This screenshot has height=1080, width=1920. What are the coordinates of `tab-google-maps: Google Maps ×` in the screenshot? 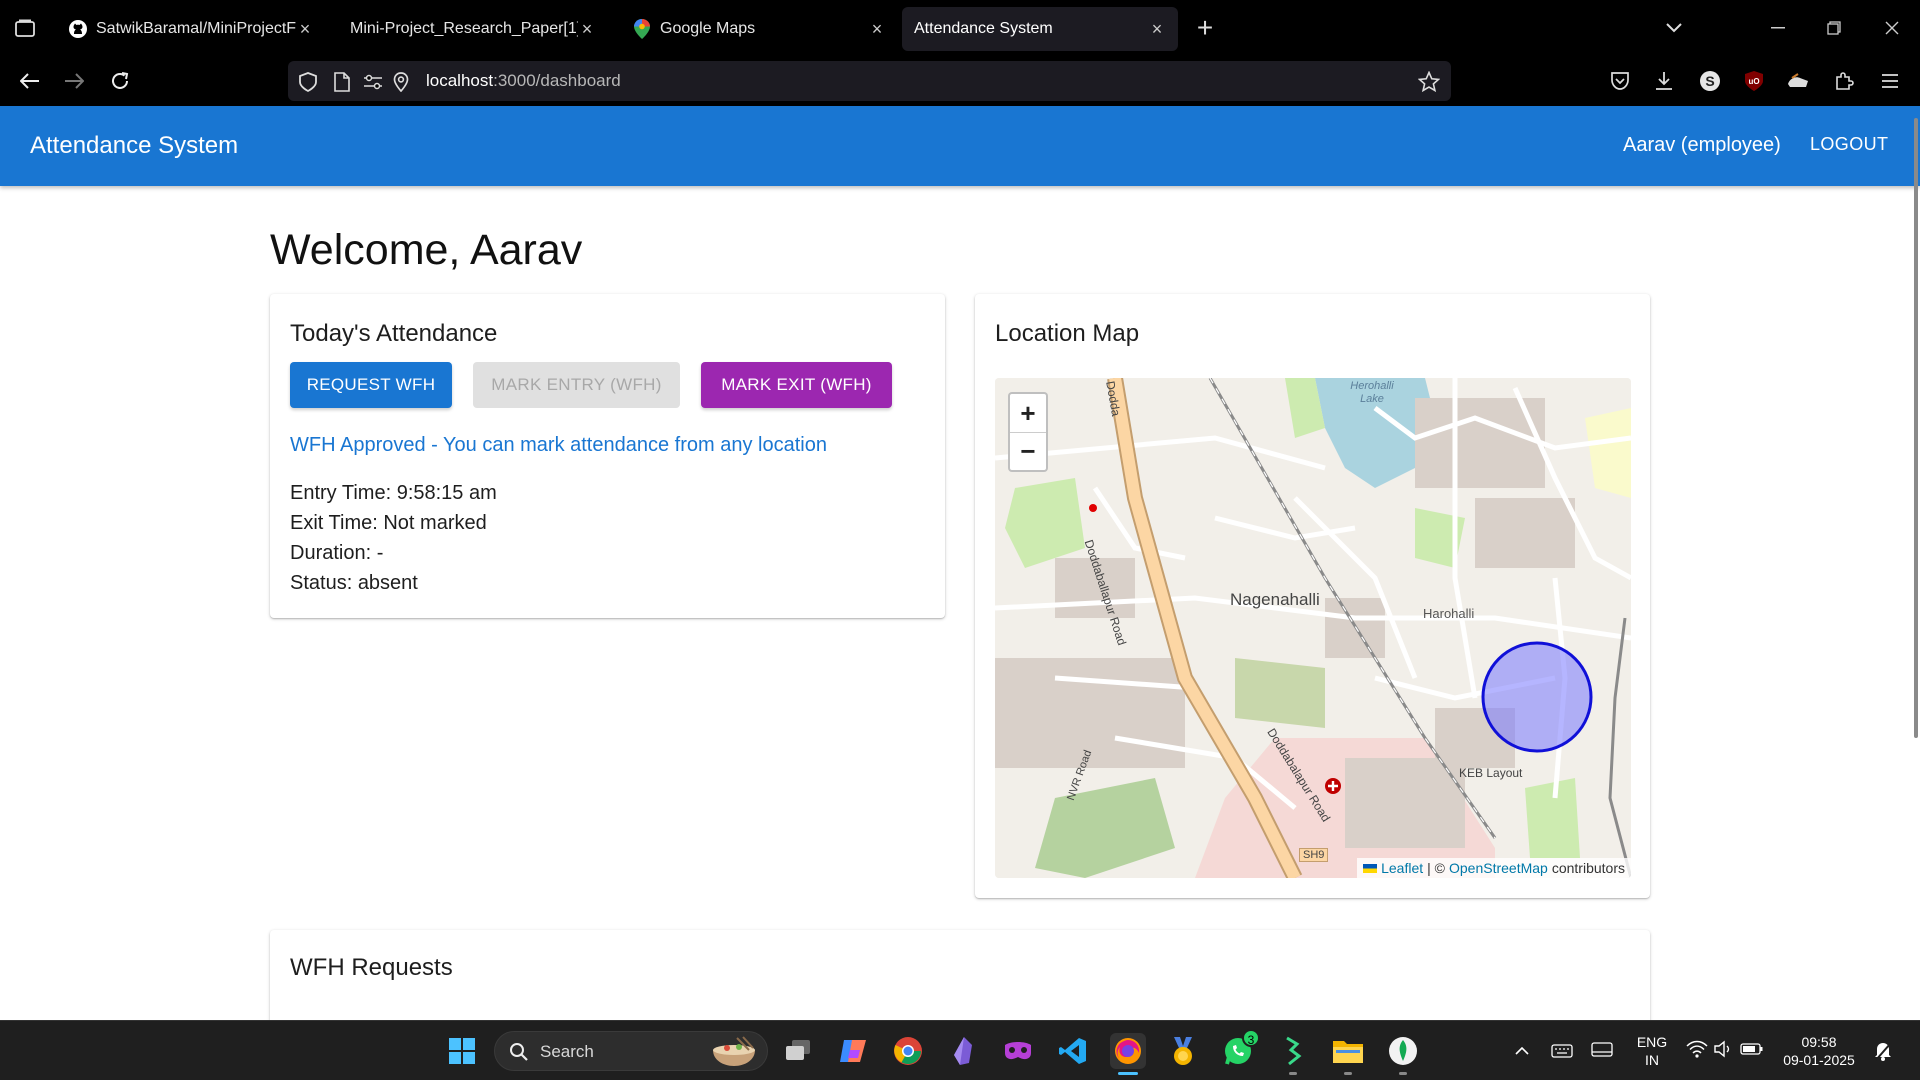 It's located at (759, 29).